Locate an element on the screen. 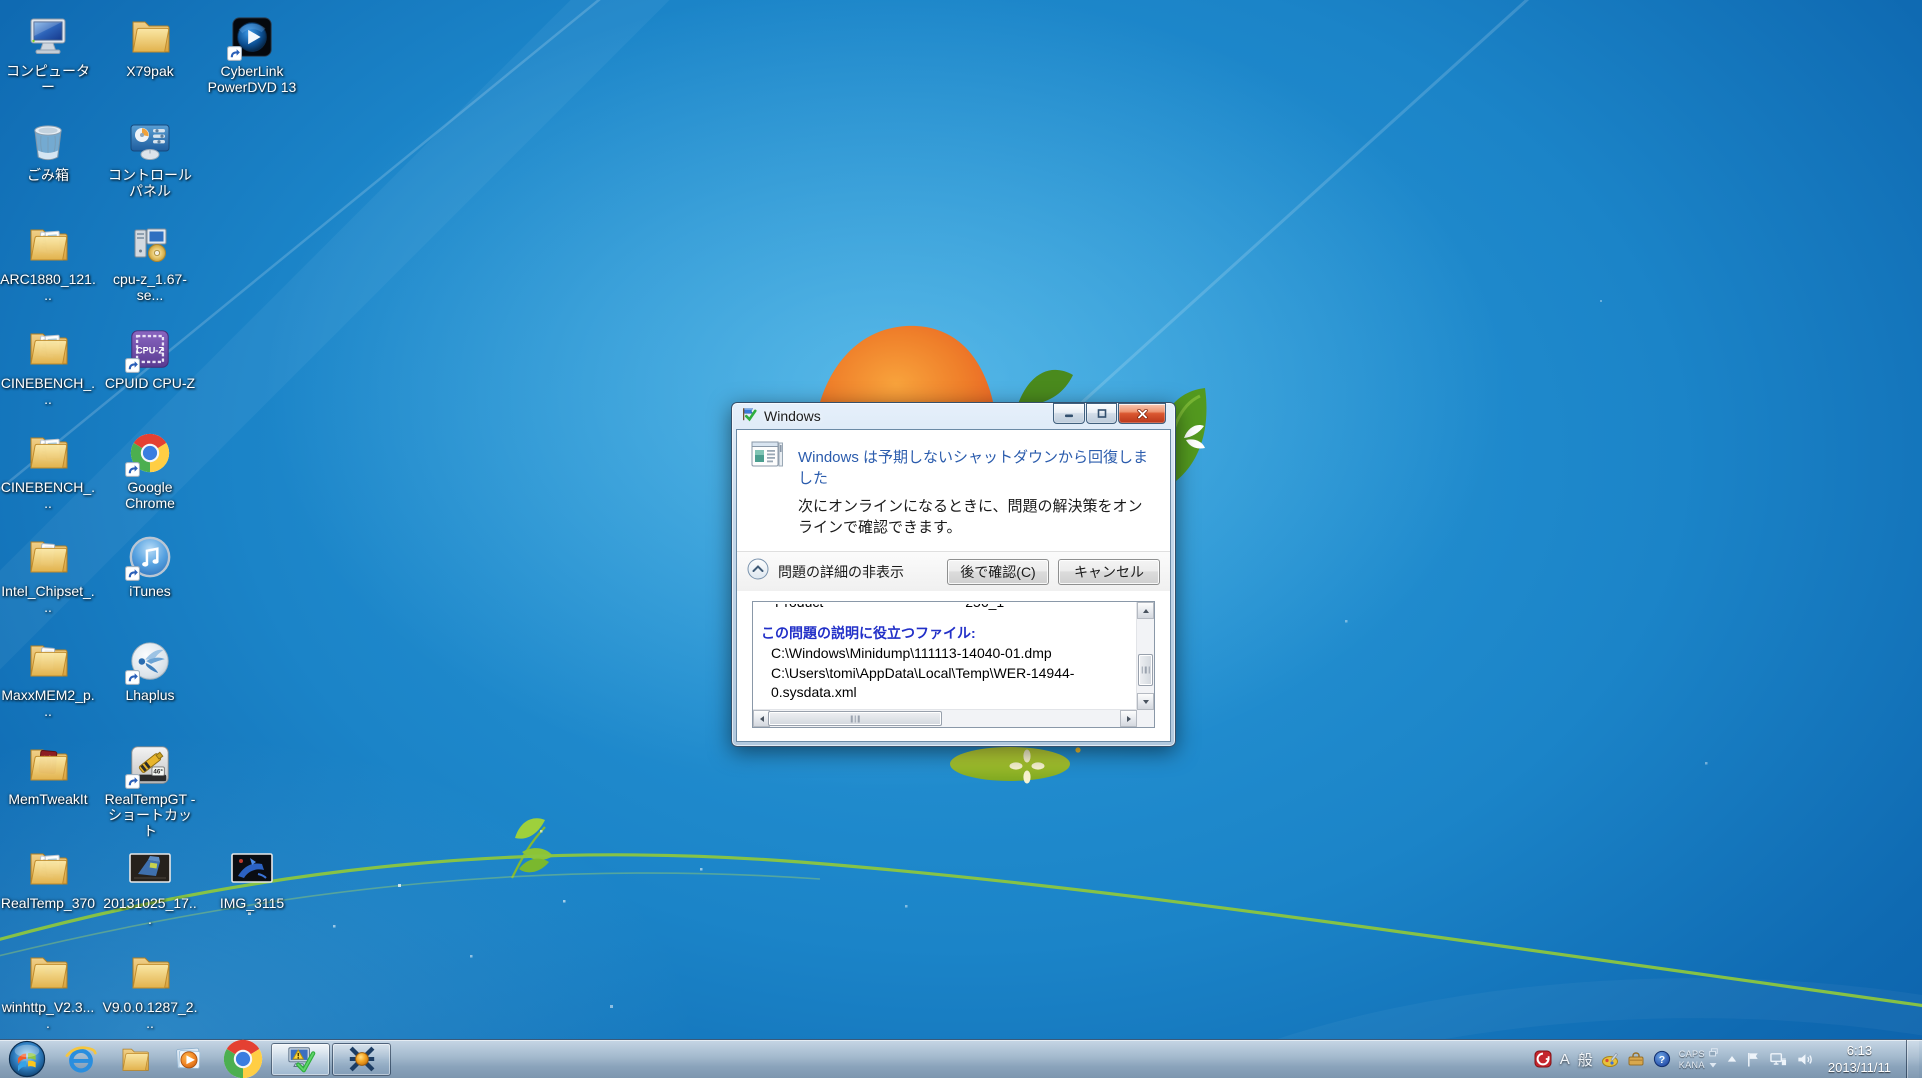 The width and height of the screenshot is (1922, 1078). folder-paper-icon is located at coordinates (48, 971).